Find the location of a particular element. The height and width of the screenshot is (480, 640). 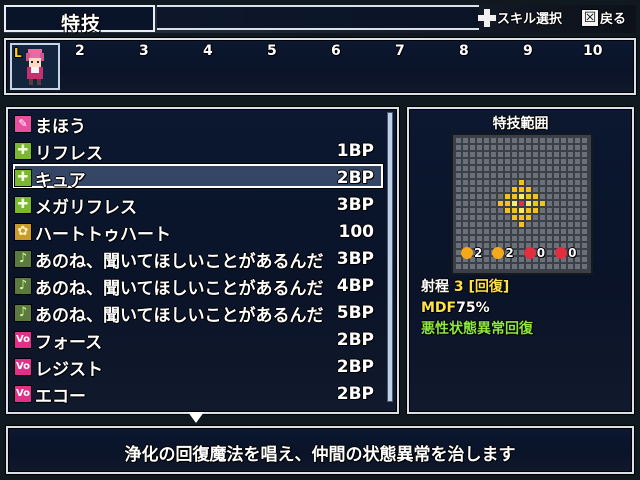

skill-row-heart-to-heart: ハートトゥハート 100 is located at coordinates (194, 232).